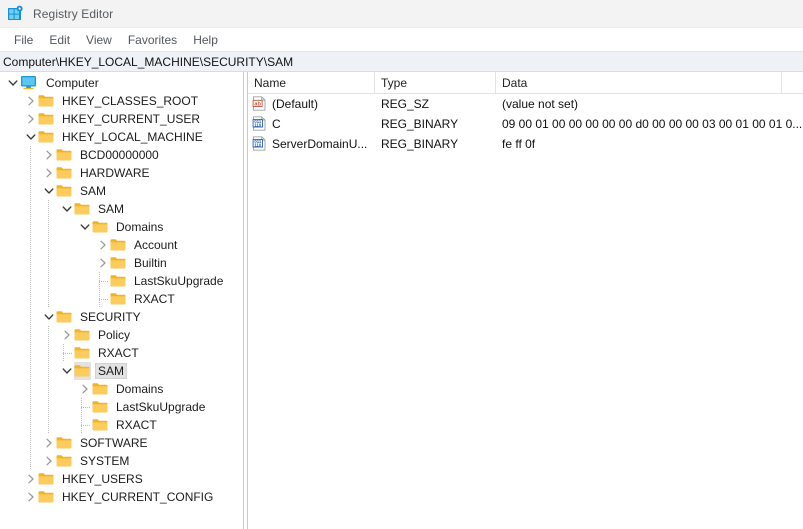 This screenshot has height=529, width=803. Describe the element at coordinates (792, 82) in the screenshot. I see `column-header-filler` at that location.